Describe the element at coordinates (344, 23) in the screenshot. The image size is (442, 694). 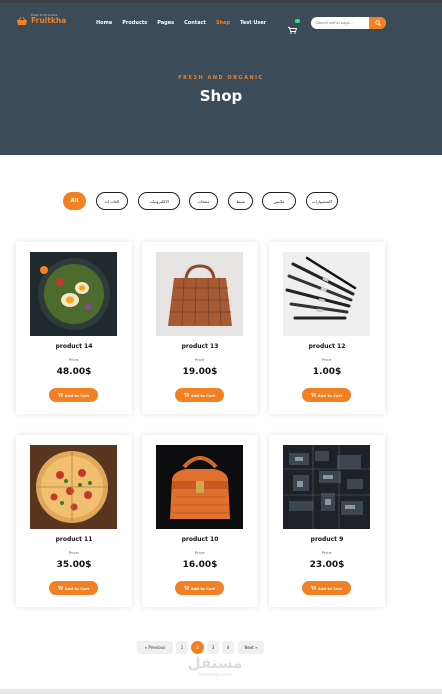
I see `search-input` at that location.